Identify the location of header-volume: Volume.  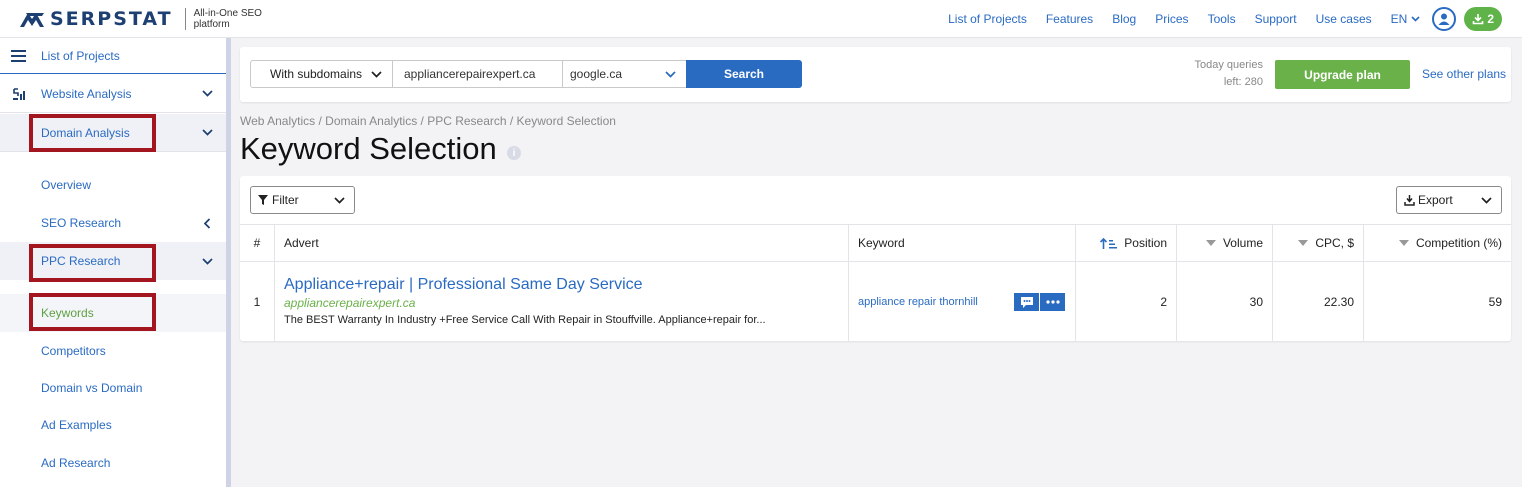
(1225, 243).